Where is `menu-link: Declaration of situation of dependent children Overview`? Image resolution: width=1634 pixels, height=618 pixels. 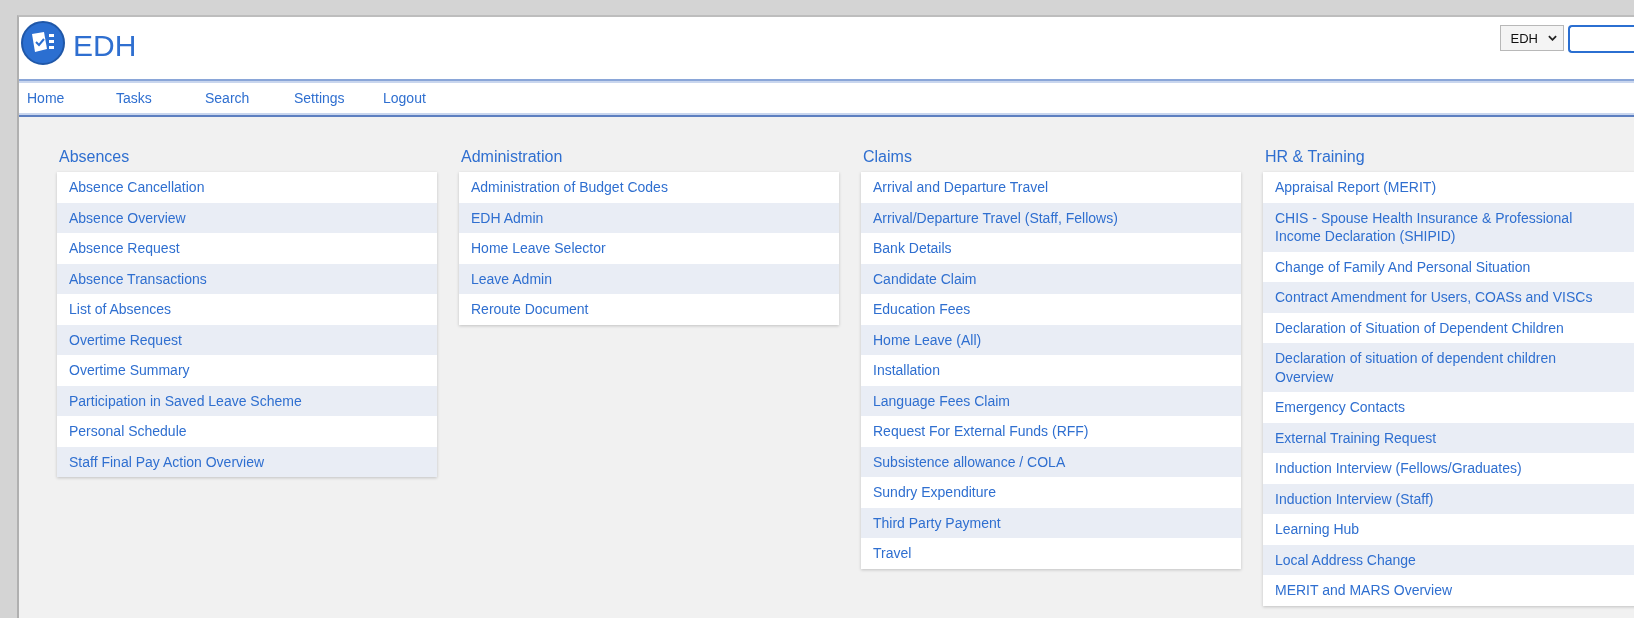
menu-link: Declaration of situation of dependent children Overview is located at coordinates (1448, 367).